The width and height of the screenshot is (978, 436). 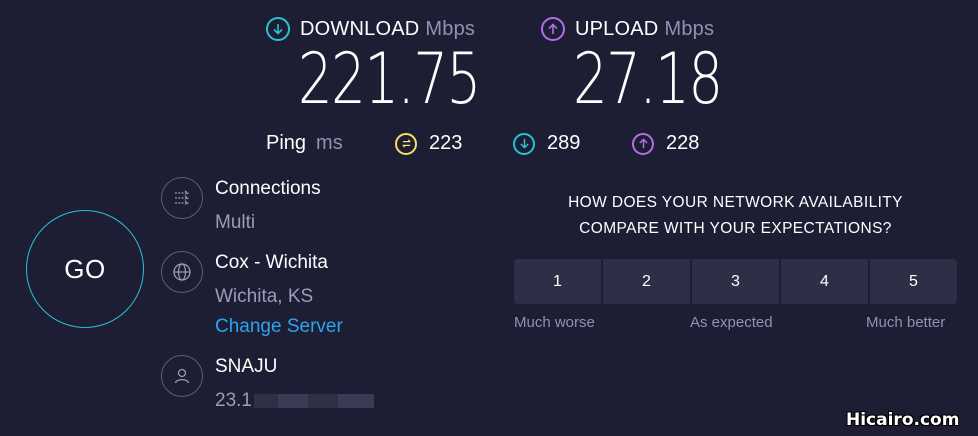 I want to click on change-server-link: Change Server, so click(x=279, y=327).